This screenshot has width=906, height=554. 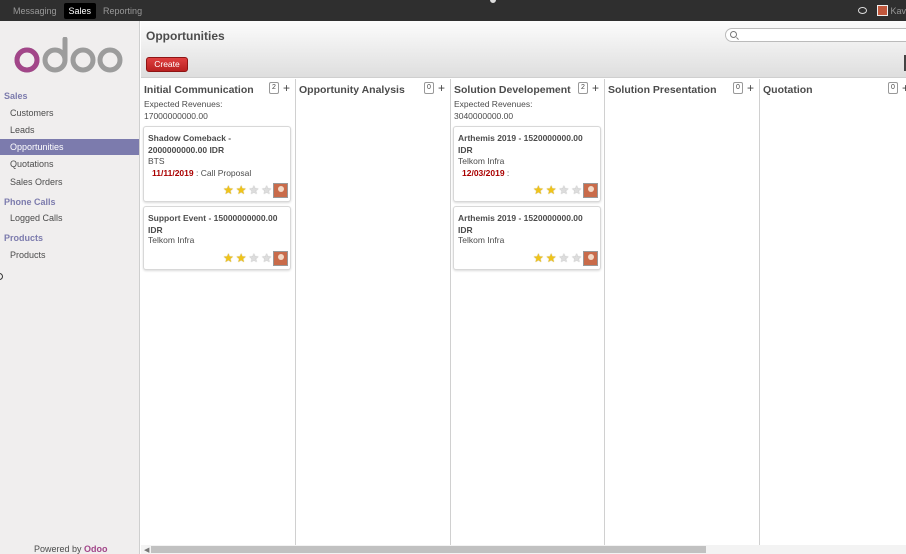 I want to click on top-navbar: Messaging Sales Reporting Kav, so click(x=453, y=10).